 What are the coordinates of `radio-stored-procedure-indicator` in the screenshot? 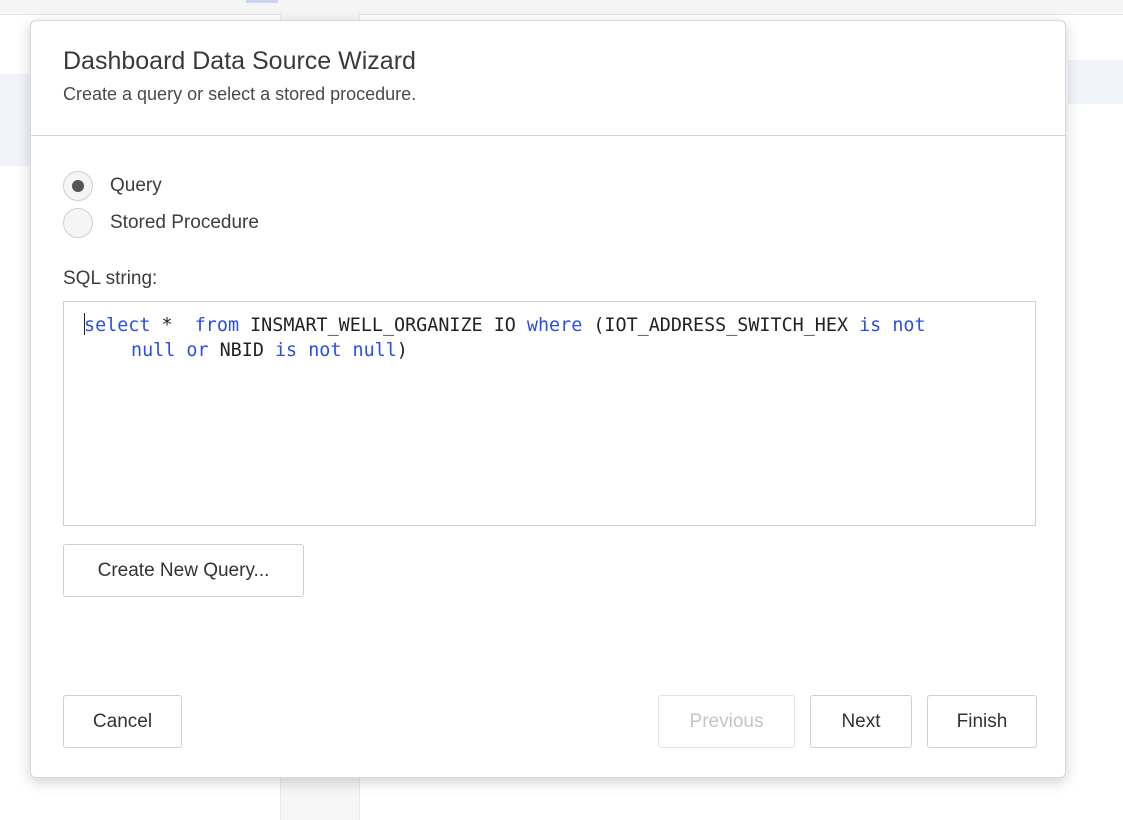 It's located at (78, 223).